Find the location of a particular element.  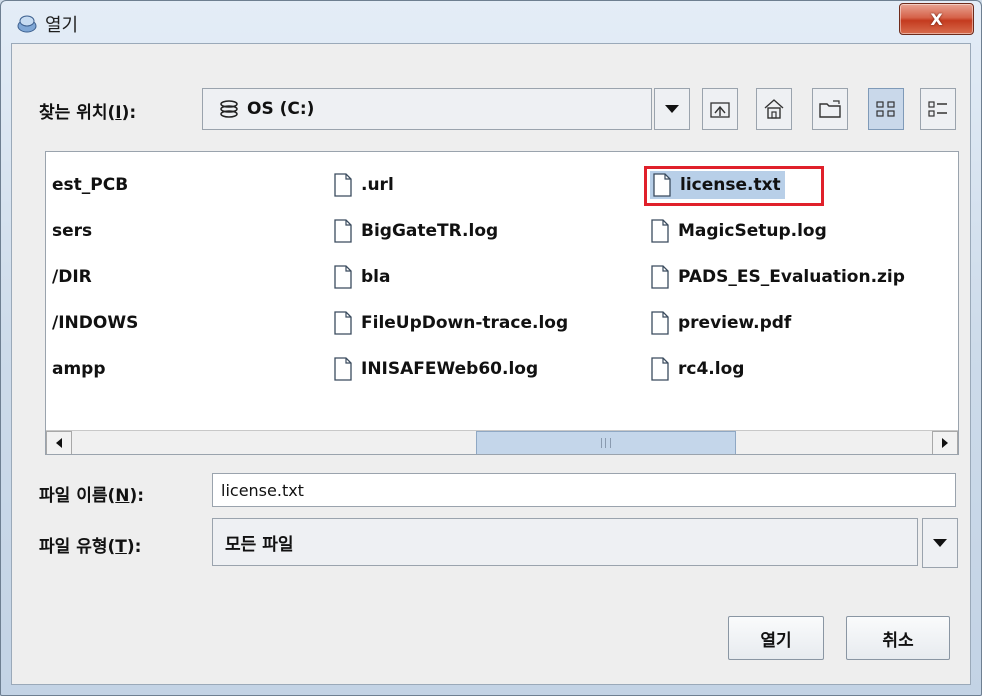

list-item: ampp is located at coordinates (95, 369).